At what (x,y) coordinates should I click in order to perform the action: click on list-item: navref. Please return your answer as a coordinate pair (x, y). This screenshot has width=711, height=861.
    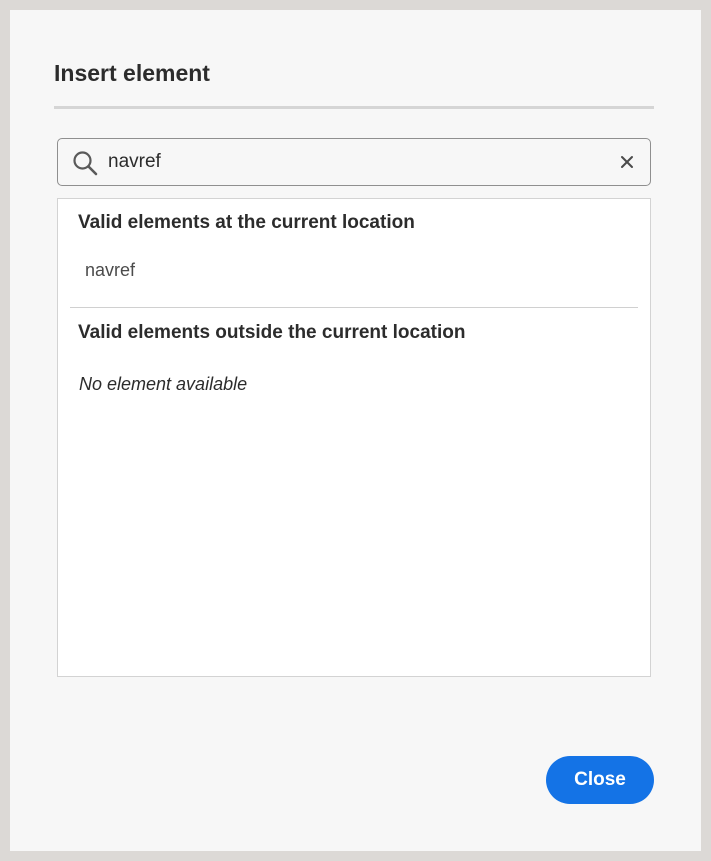
    Looking at the image, I should click on (110, 270).